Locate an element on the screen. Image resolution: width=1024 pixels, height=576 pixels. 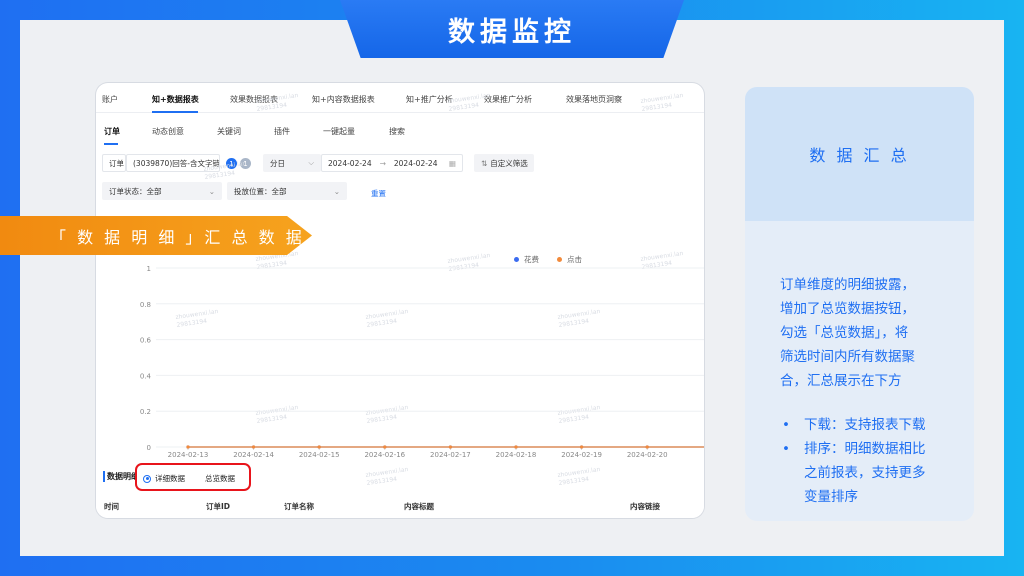
placement-select: 投放位置：全部 ⌄ is located at coordinates (287, 191).